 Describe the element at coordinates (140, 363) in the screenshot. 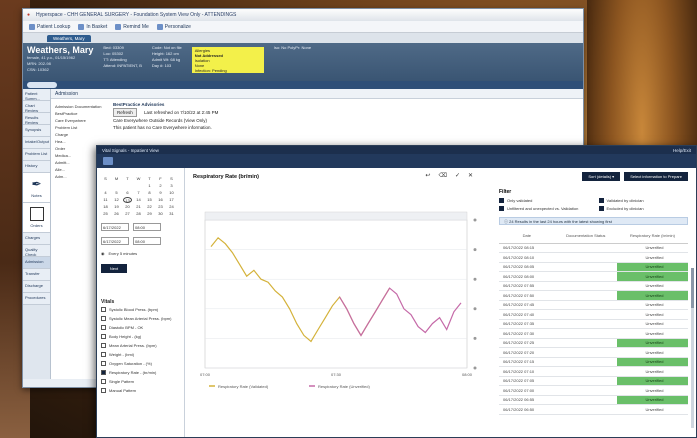

I see `vital-option: Oxygen Saturation - (%)` at that location.